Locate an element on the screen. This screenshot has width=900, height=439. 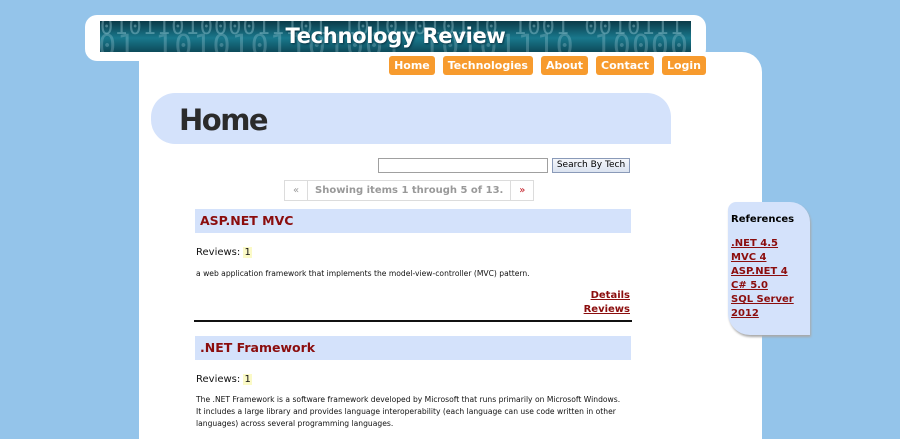
search-input is located at coordinates (463, 165).